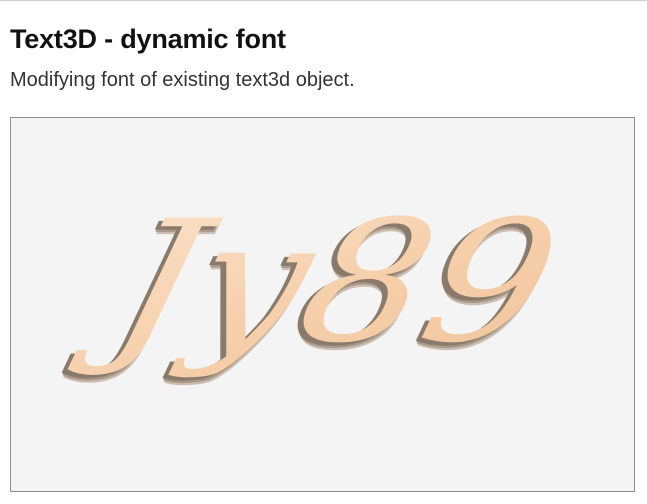  I want to click on page-title: Text3D - dynamic font, so click(148, 39).